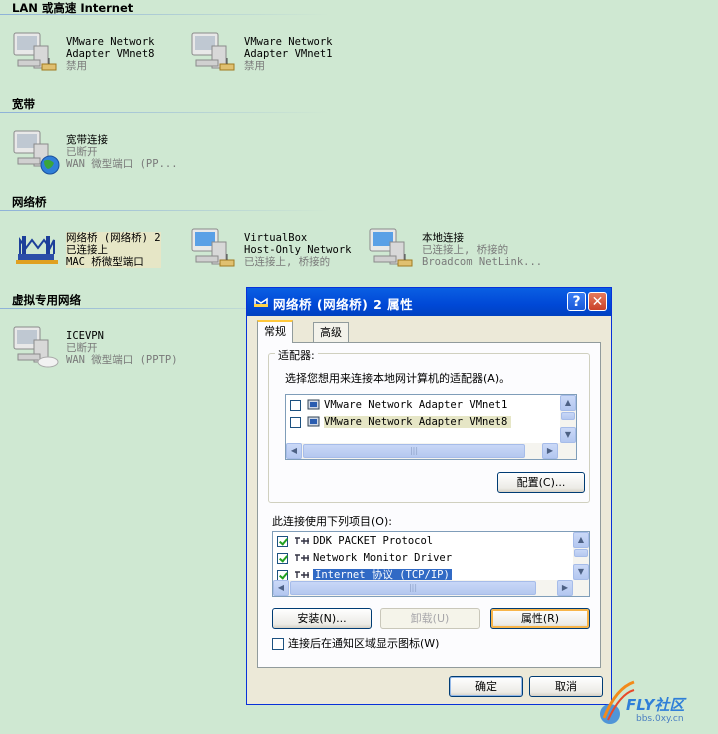  I want to click on connection-name: ICEVPN, so click(85, 336).